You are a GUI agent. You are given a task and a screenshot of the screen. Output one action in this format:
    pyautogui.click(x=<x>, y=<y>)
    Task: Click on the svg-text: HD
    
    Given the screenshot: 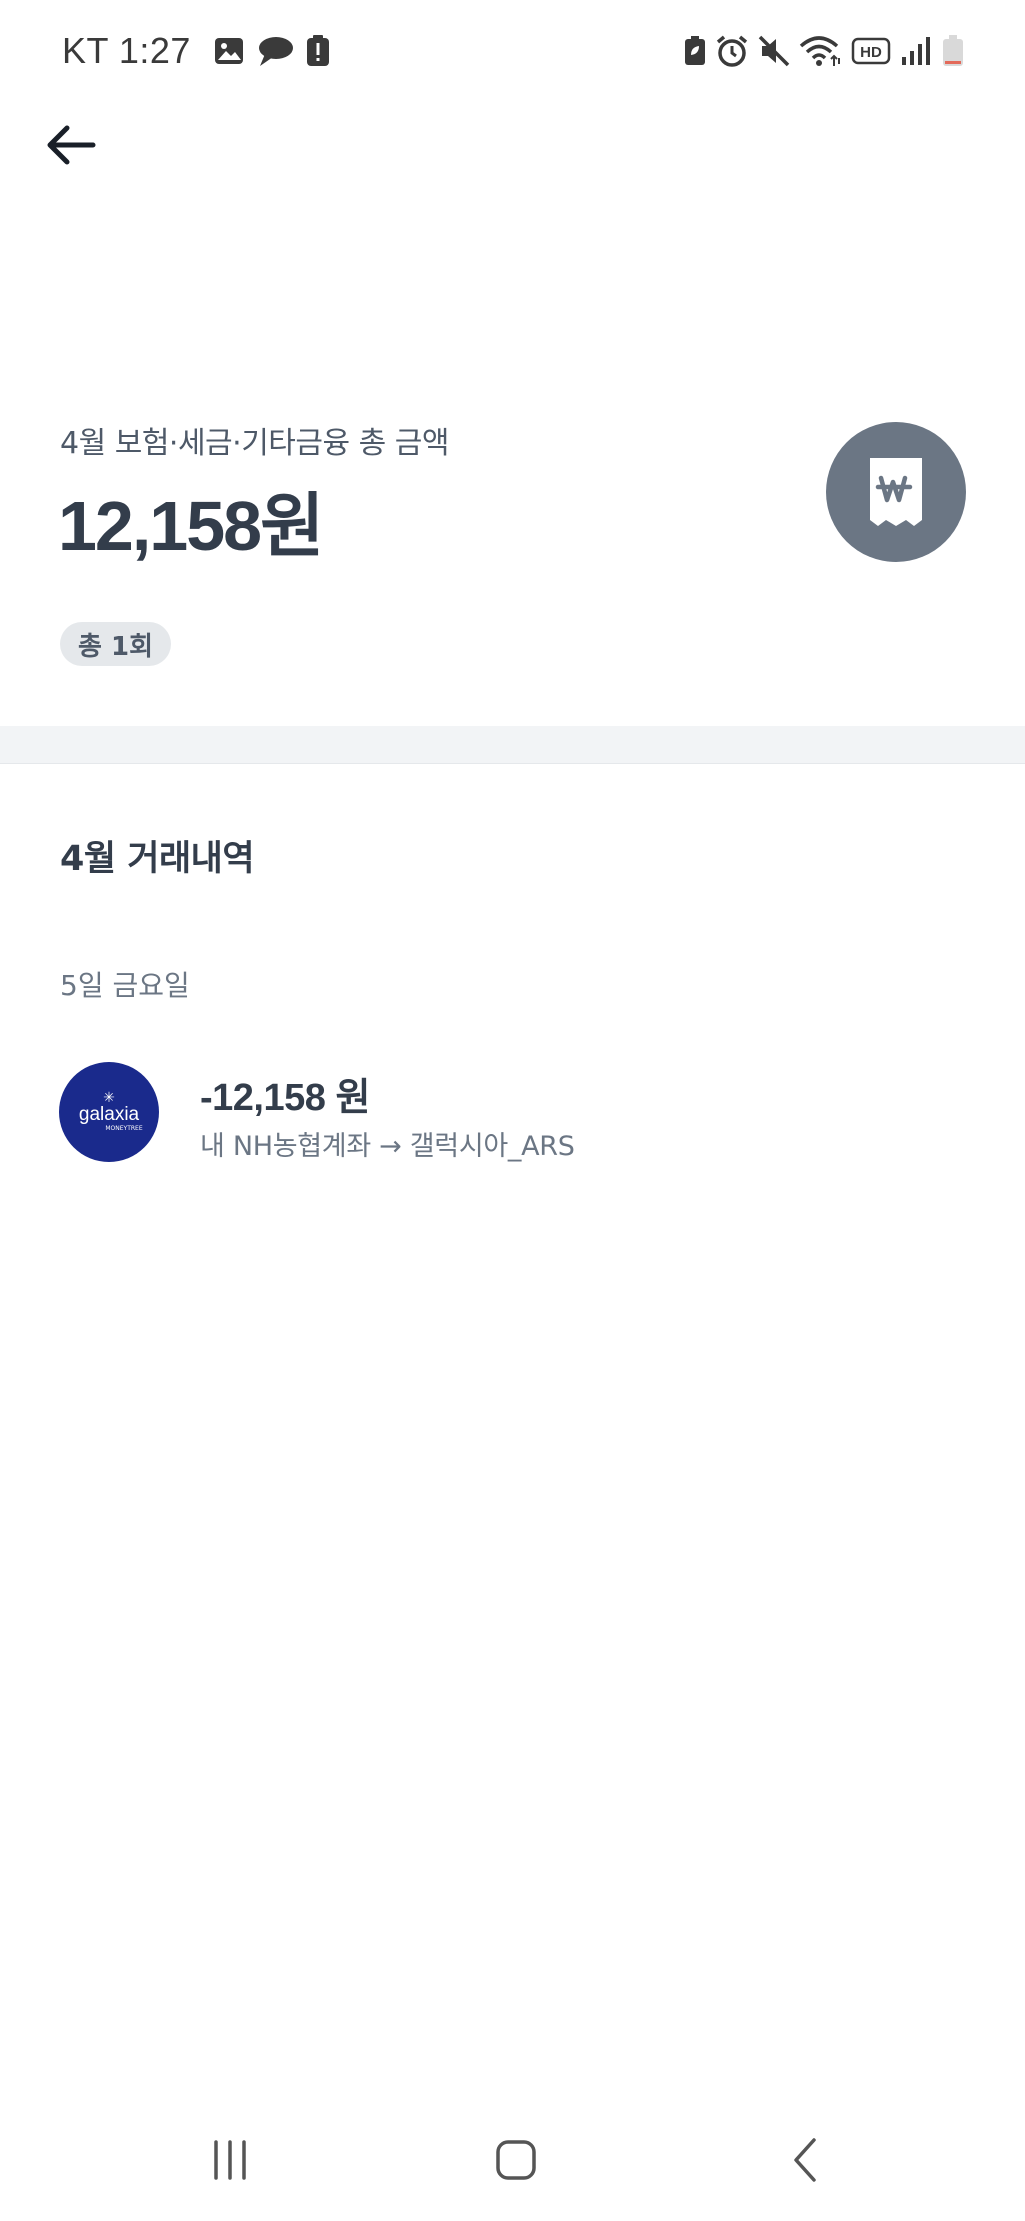 What is the action you would take?
    pyautogui.click(x=871, y=52)
    